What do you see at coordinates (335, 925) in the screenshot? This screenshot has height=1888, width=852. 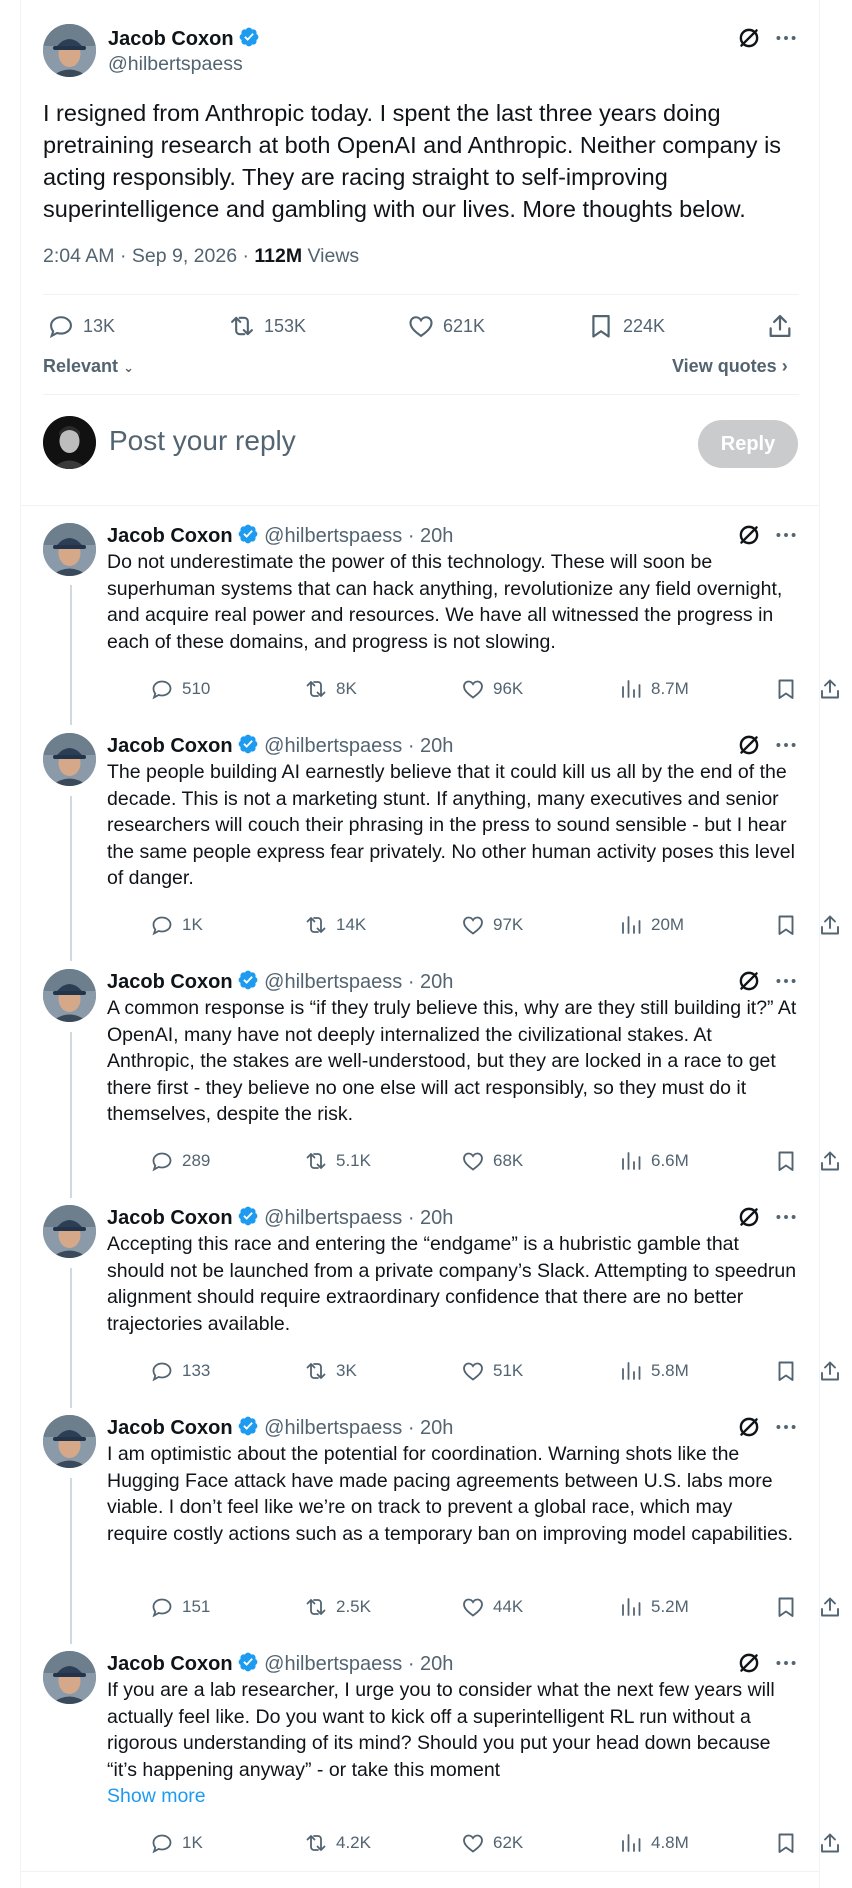 I see `repost-action: 14K` at bounding box center [335, 925].